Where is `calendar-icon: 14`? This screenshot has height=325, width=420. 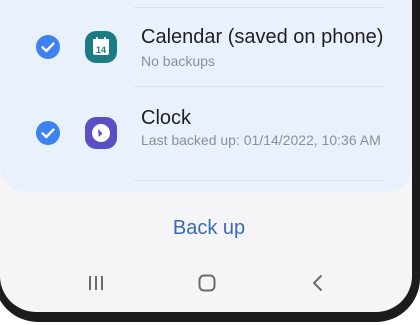 calendar-icon: 14 is located at coordinates (101, 47).